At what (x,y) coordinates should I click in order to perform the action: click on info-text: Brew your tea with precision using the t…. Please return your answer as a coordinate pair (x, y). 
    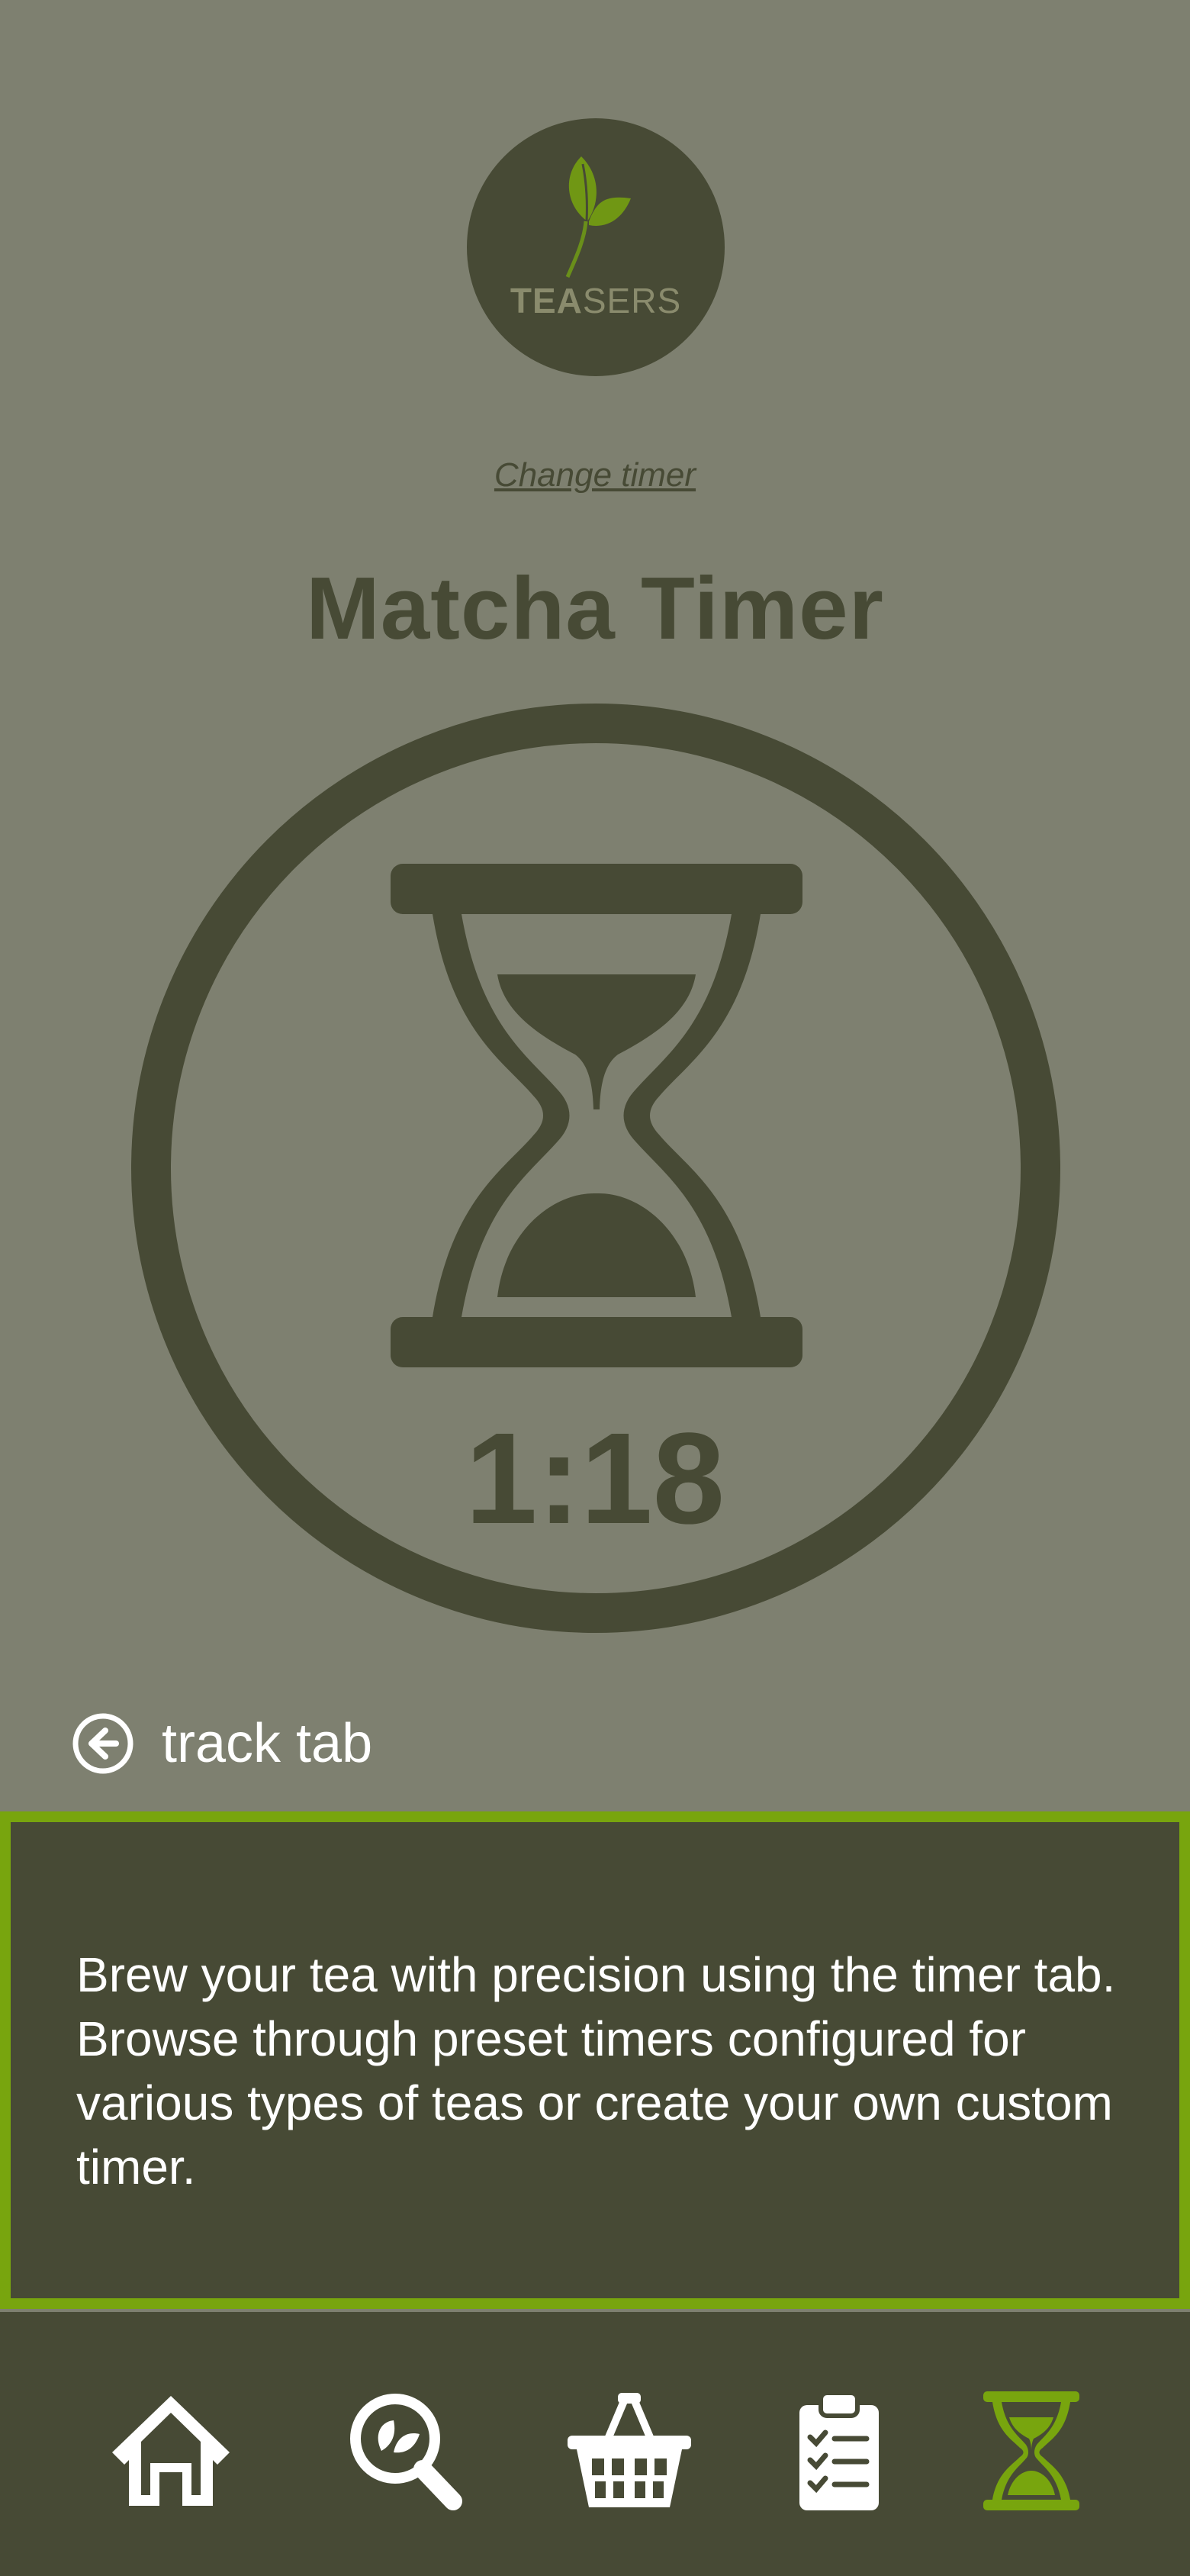
    Looking at the image, I should click on (596, 2070).